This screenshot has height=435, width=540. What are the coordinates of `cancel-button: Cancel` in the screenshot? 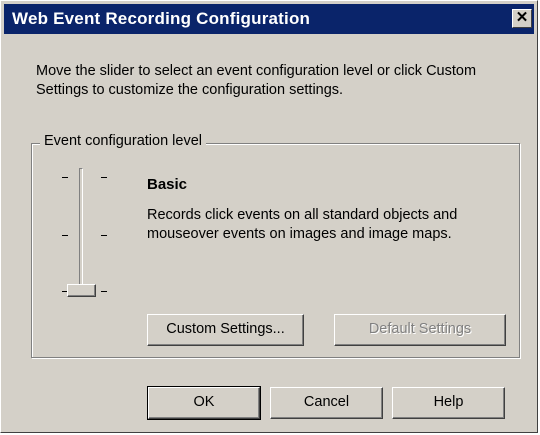 It's located at (326, 403).